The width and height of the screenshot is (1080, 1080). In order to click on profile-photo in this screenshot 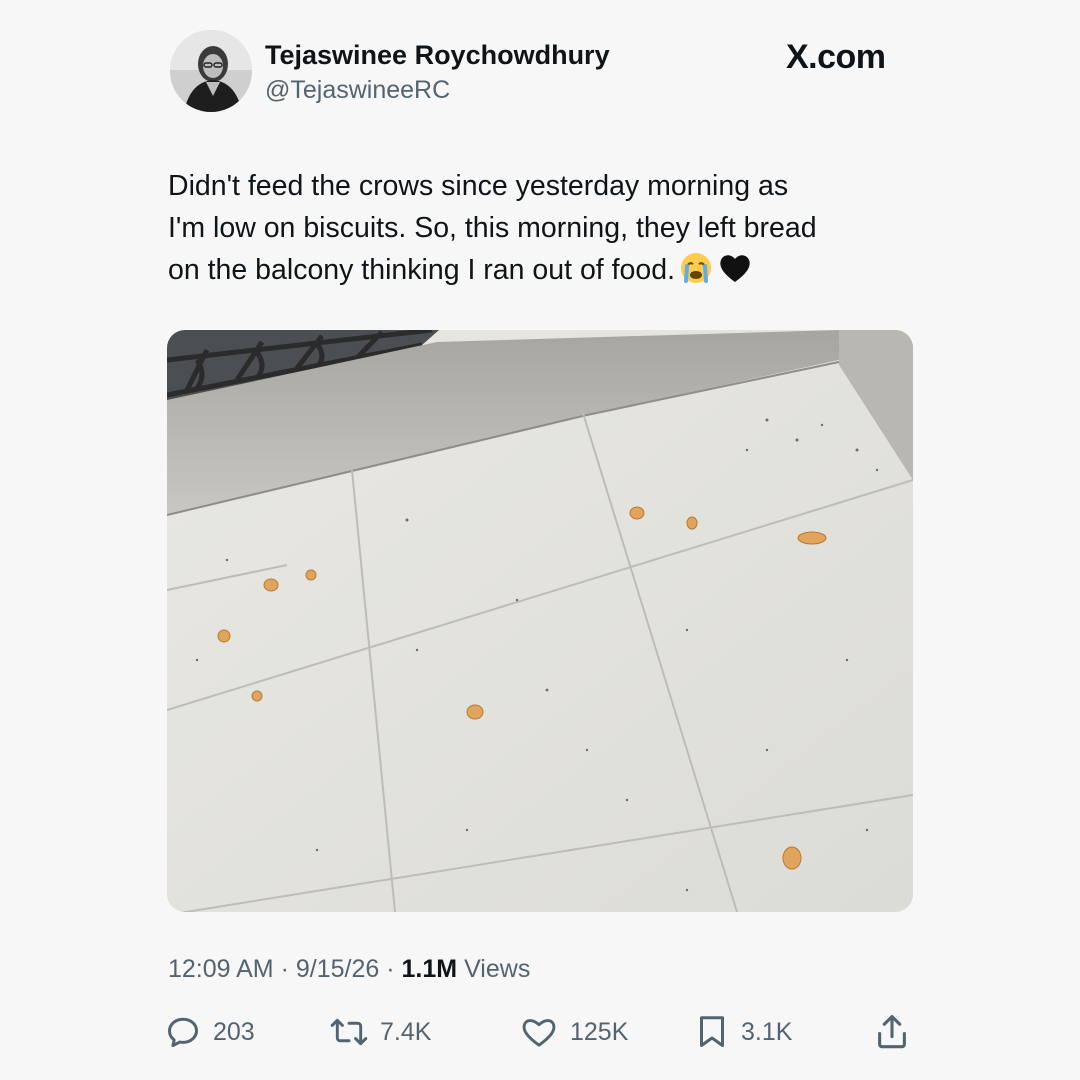, I will do `click(211, 71)`.